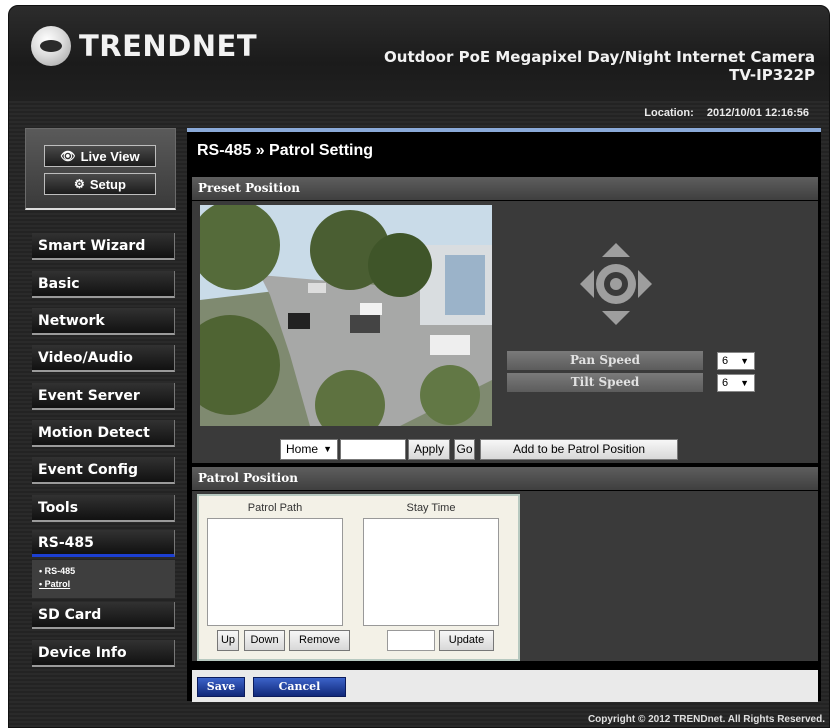 This screenshot has width=833, height=728. I want to click on down-button: Down, so click(264, 640).